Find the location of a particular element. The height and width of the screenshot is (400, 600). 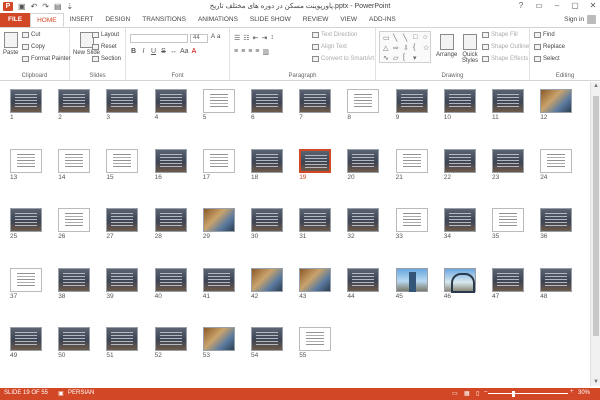

bullets-icon: ☰ is located at coordinates (237, 38).